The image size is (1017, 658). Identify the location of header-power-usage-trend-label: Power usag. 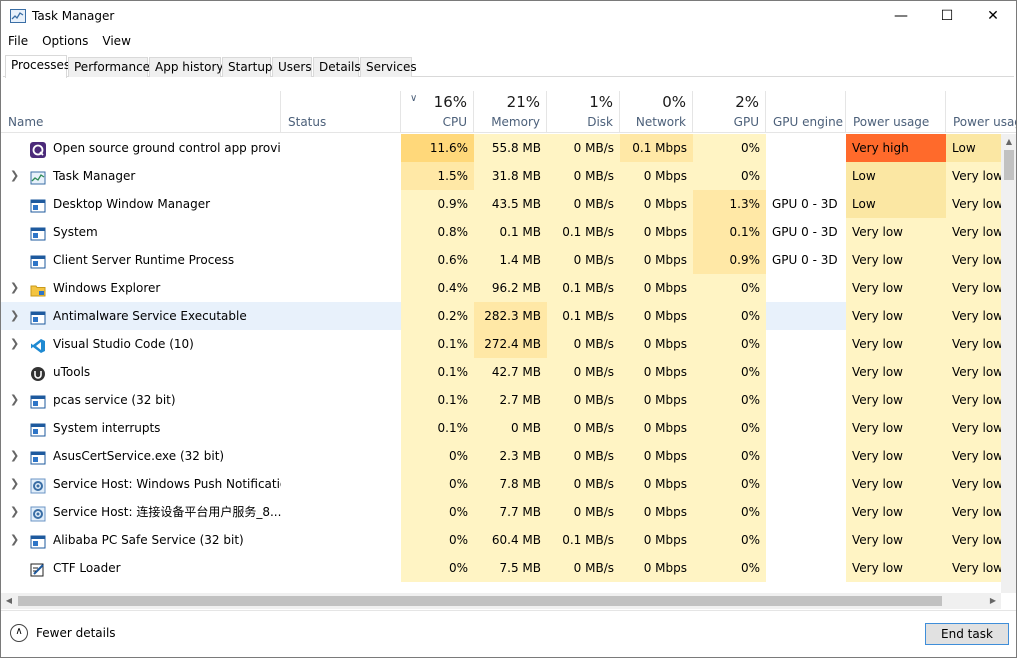
(985, 122).